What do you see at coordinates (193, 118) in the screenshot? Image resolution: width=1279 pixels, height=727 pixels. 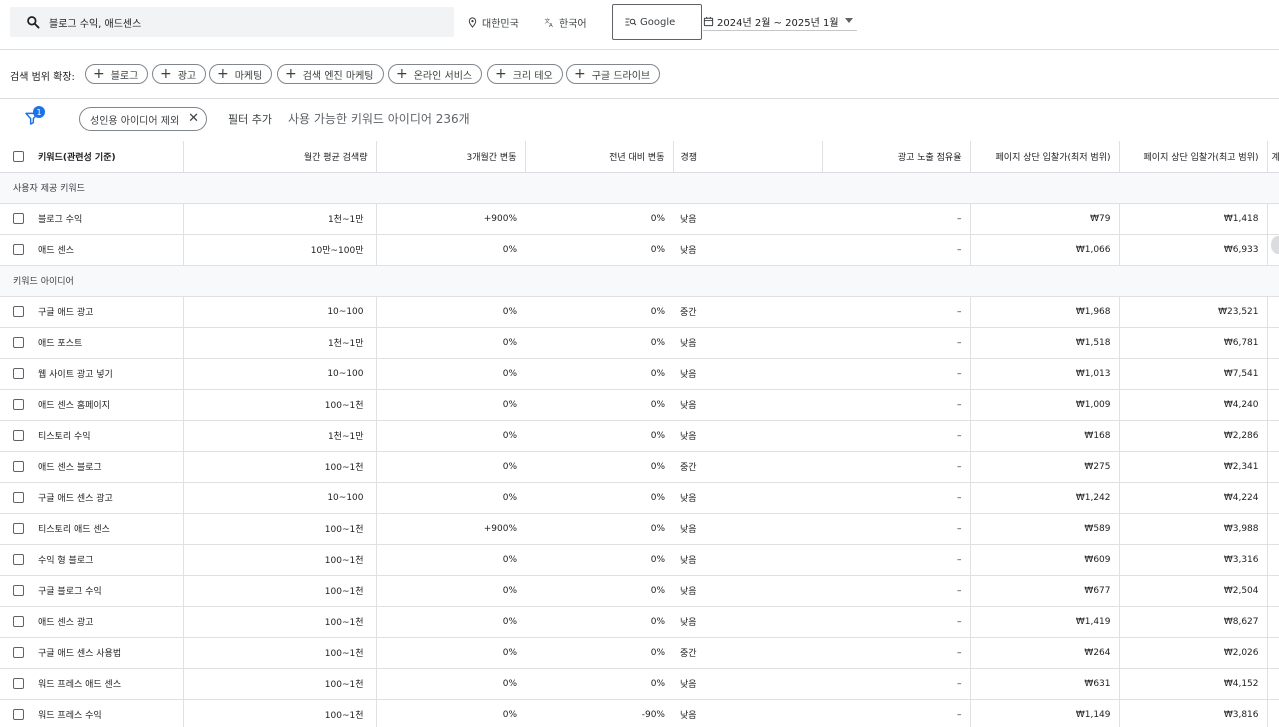 I see `close-icon: ✕` at bounding box center [193, 118].